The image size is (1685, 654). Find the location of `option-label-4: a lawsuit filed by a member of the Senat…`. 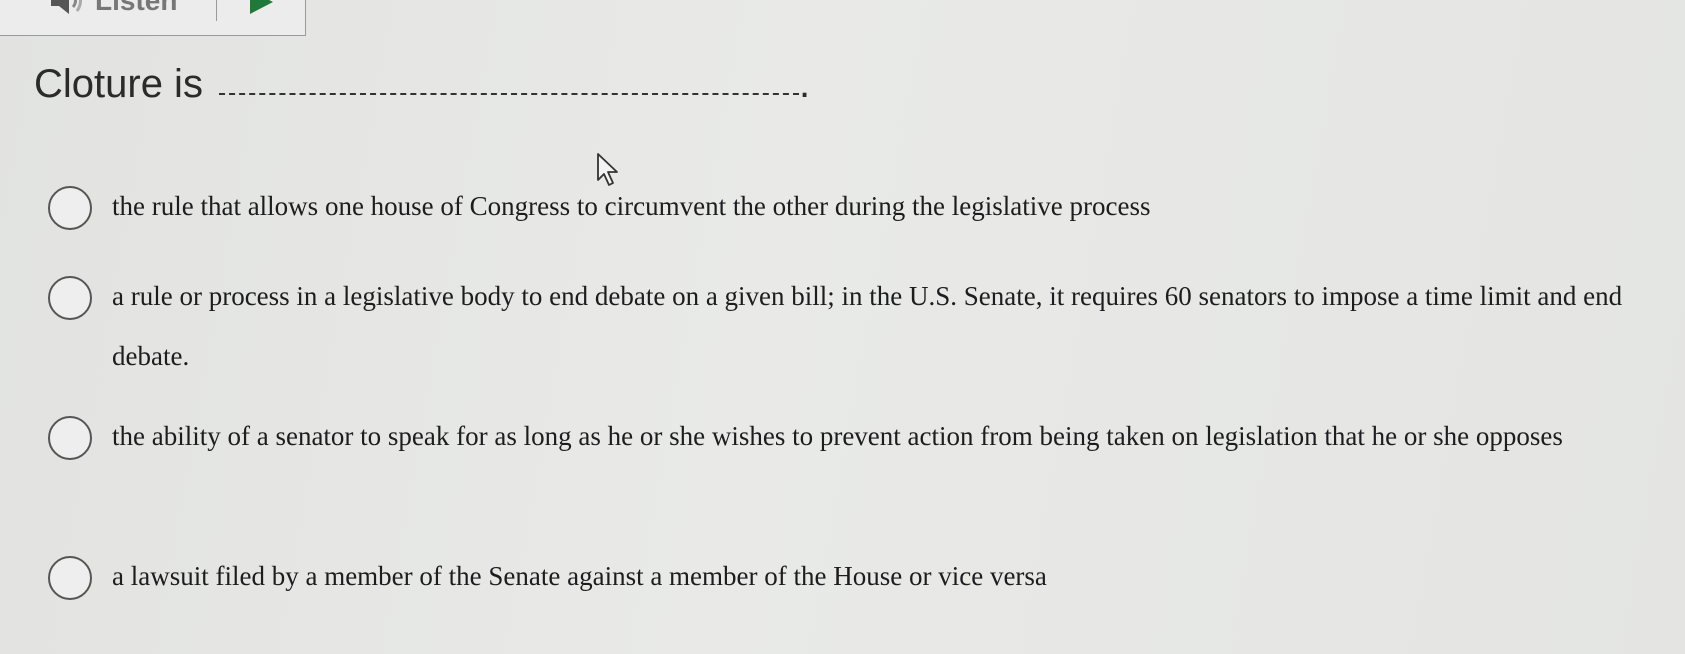

option-label-4: a lawsuit filed by a member of the Senat… is located at coordinates (579, 576).